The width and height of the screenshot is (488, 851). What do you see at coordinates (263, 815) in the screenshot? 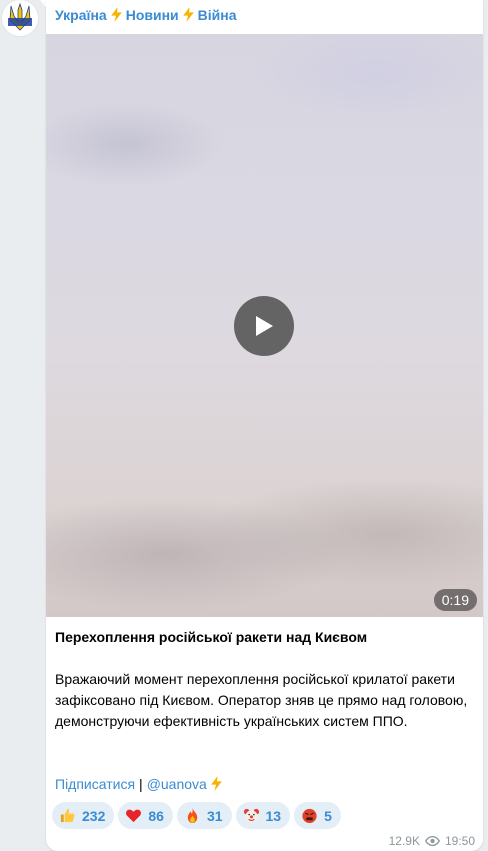
I see `reaction-clown: 13` at bounding box center [263, 815].